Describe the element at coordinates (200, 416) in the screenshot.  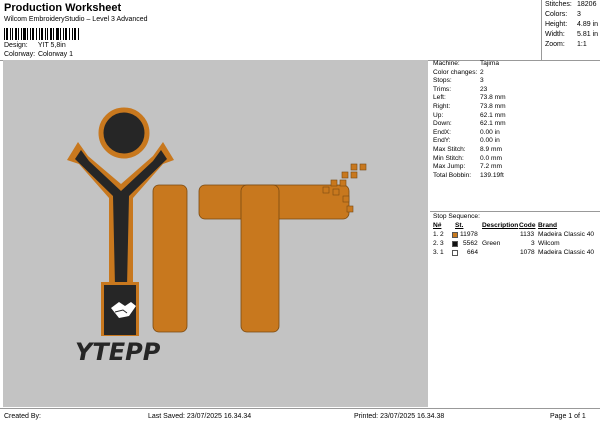
I see `last-saved: Last Saved: 23/07/2025 16.34.34` at that location.